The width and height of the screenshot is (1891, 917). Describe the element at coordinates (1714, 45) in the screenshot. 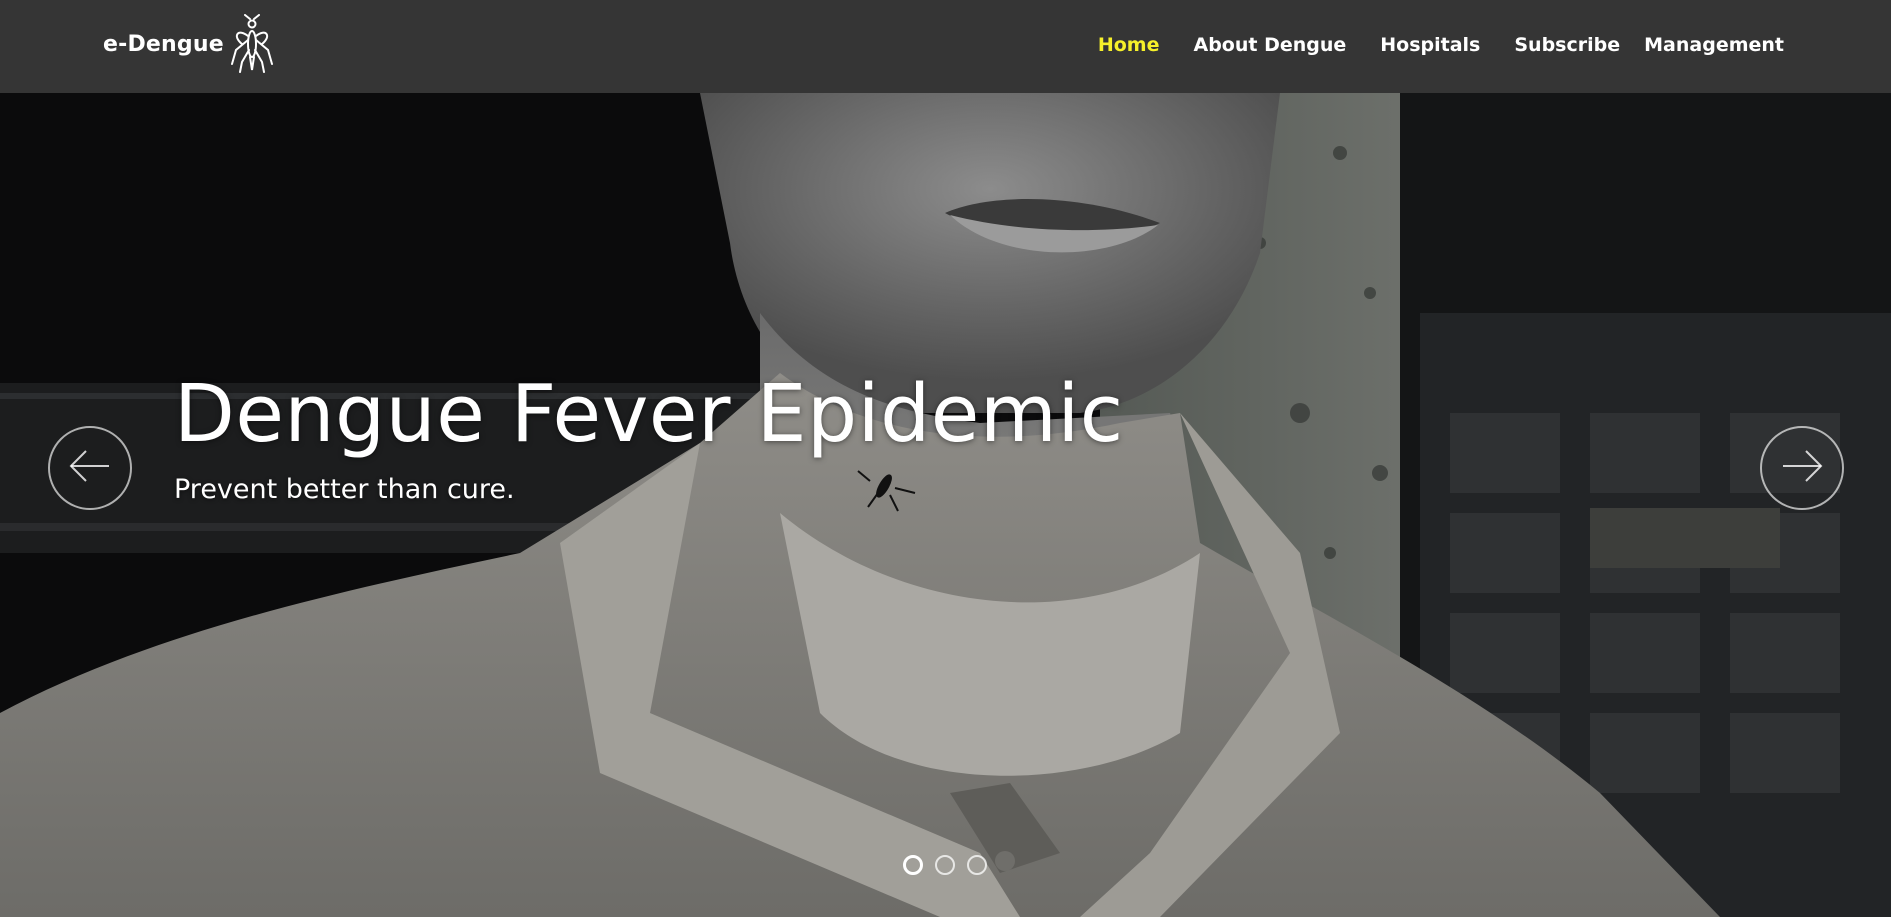

I see `nav-management: Management` at that location.